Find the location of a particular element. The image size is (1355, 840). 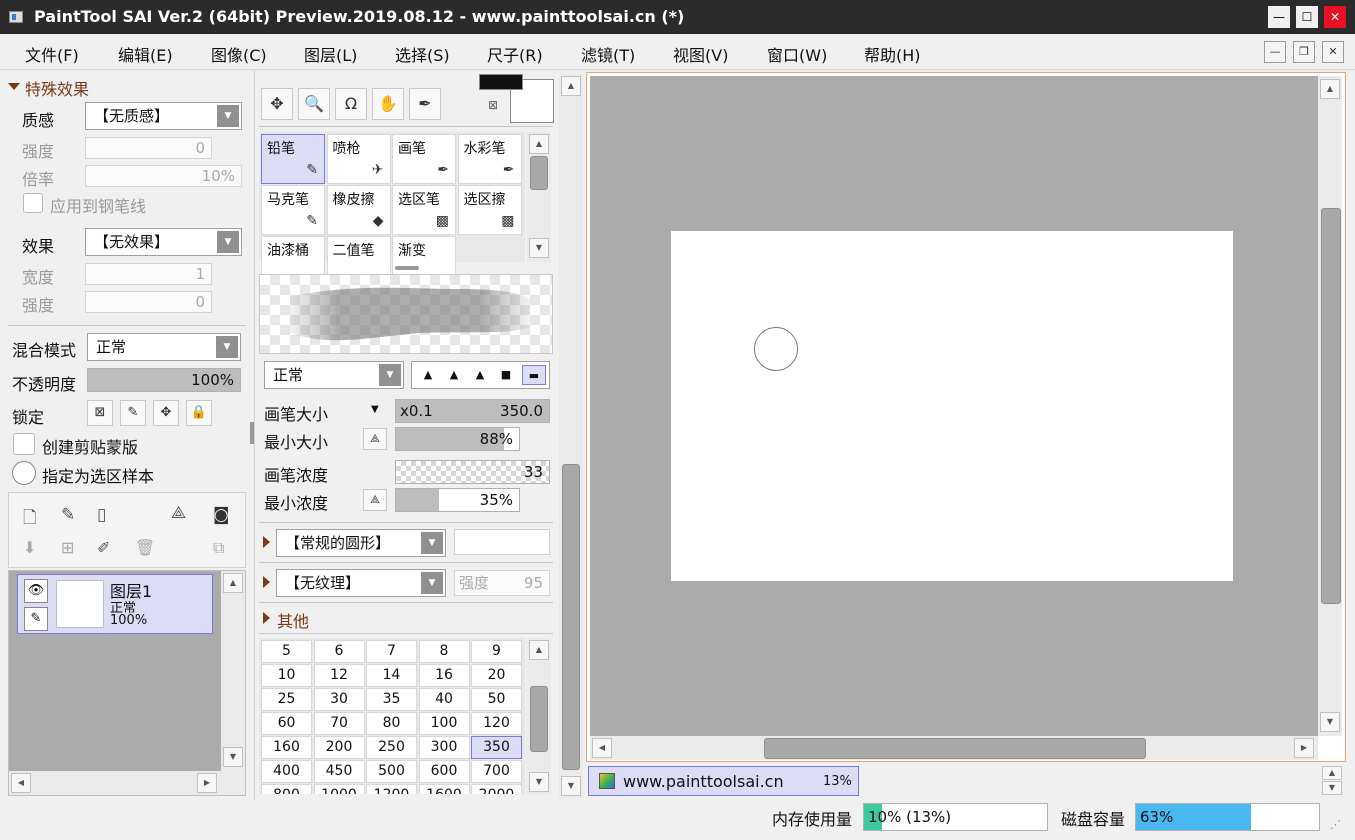

size-preset: 60 is located at coordinates (286, 723).